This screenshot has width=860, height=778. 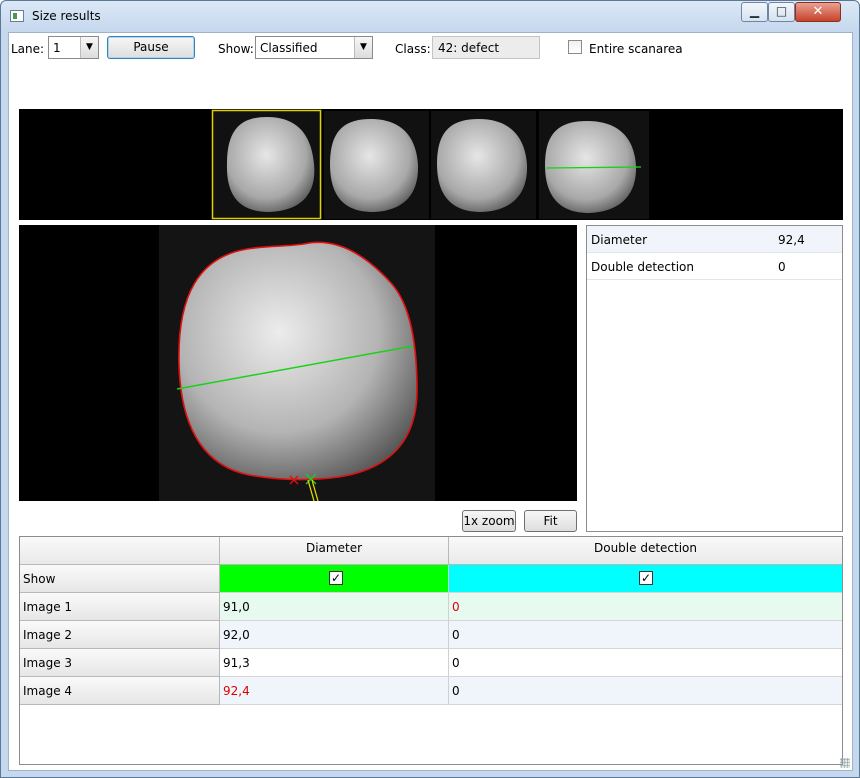 I want to click on class-value: 42: defect, so click(x=469, y=48).